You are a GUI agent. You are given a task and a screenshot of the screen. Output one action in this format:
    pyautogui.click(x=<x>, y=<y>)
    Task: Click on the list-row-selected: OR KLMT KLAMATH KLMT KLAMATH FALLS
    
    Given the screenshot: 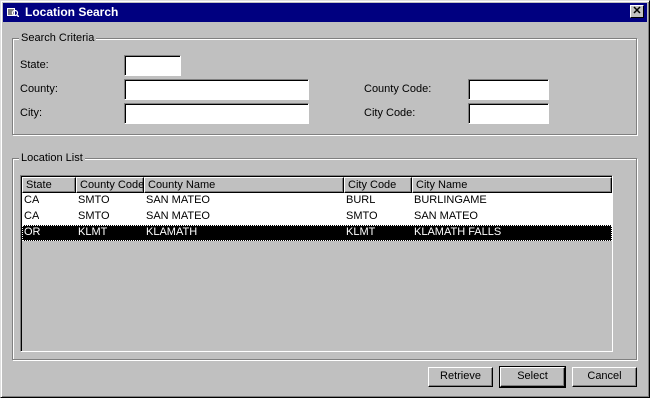 What is the action you would take?
    pyautogui.click(x=317, y=233)
    